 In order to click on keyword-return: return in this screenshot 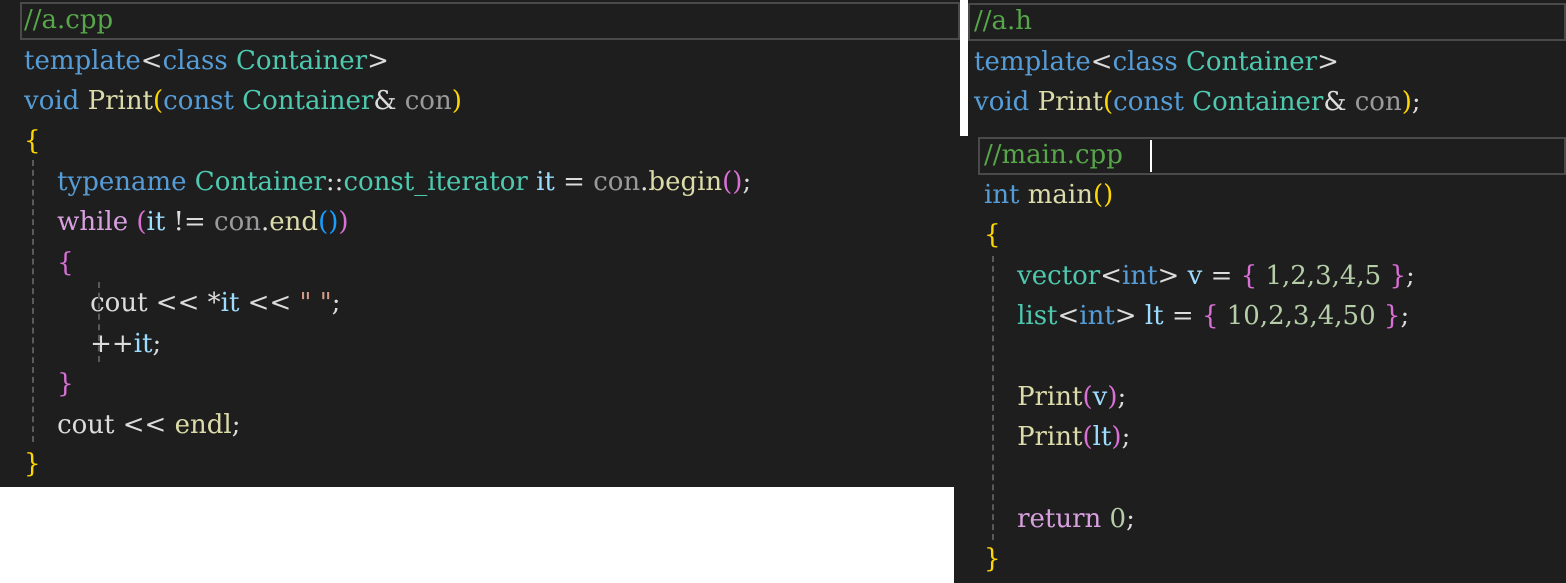, I will do `click(1059, 519)`.